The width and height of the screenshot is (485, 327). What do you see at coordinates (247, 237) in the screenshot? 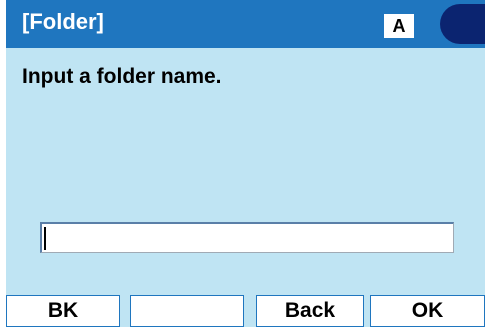
I see `folder-name-input` at bounding box center [247, 237].